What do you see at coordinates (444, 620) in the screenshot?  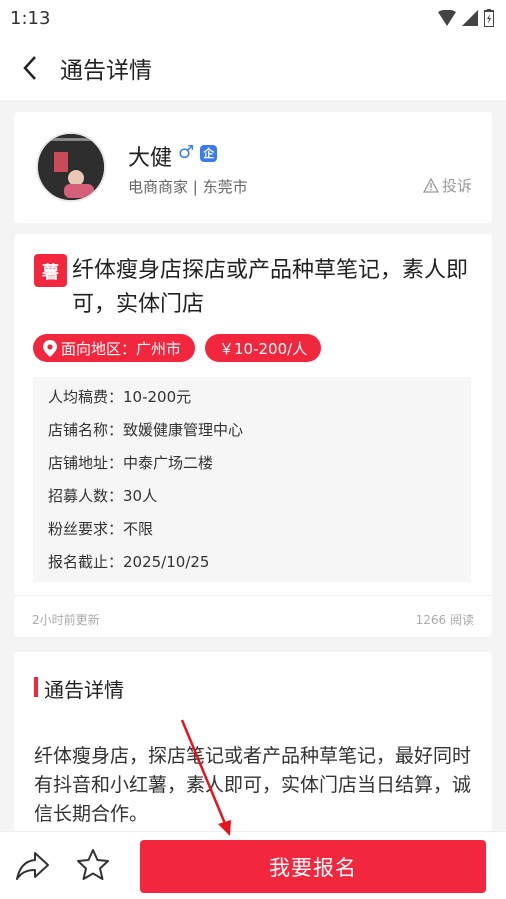 I see `read-count: 1266 阅读` at bounding box center [444, 620].